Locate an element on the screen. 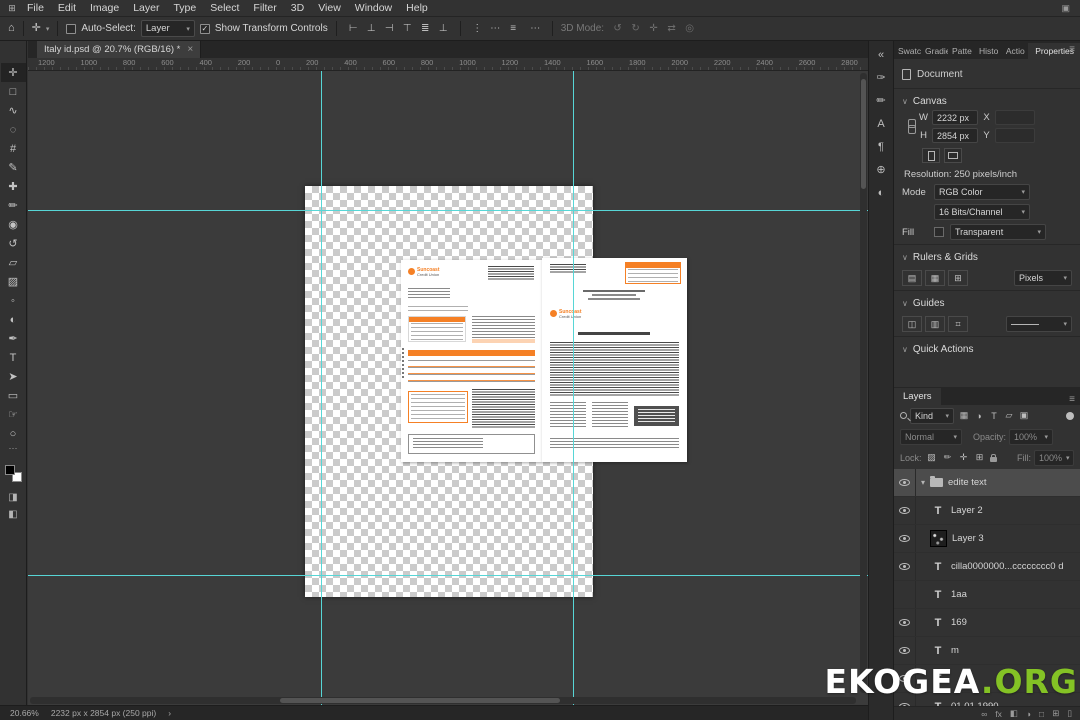 The width and height of the screenshot is (1080, 720). new-group-icon: □ is located at coordinates (1041, 714).